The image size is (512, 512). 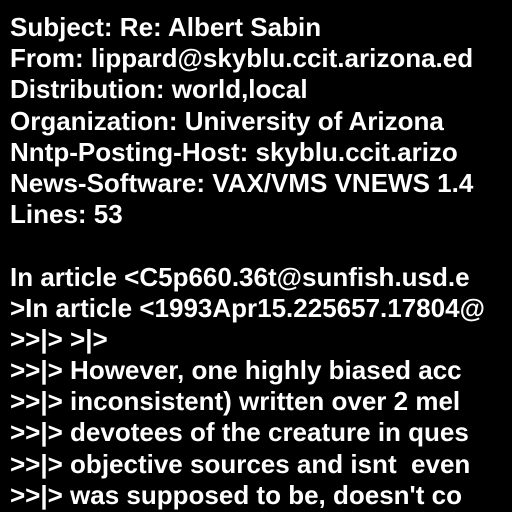 What do you see at coordinates (227, 120) in the screenshot?
I see `header-organization: Organization: University of Arizona` at bounding box center [227, 120].